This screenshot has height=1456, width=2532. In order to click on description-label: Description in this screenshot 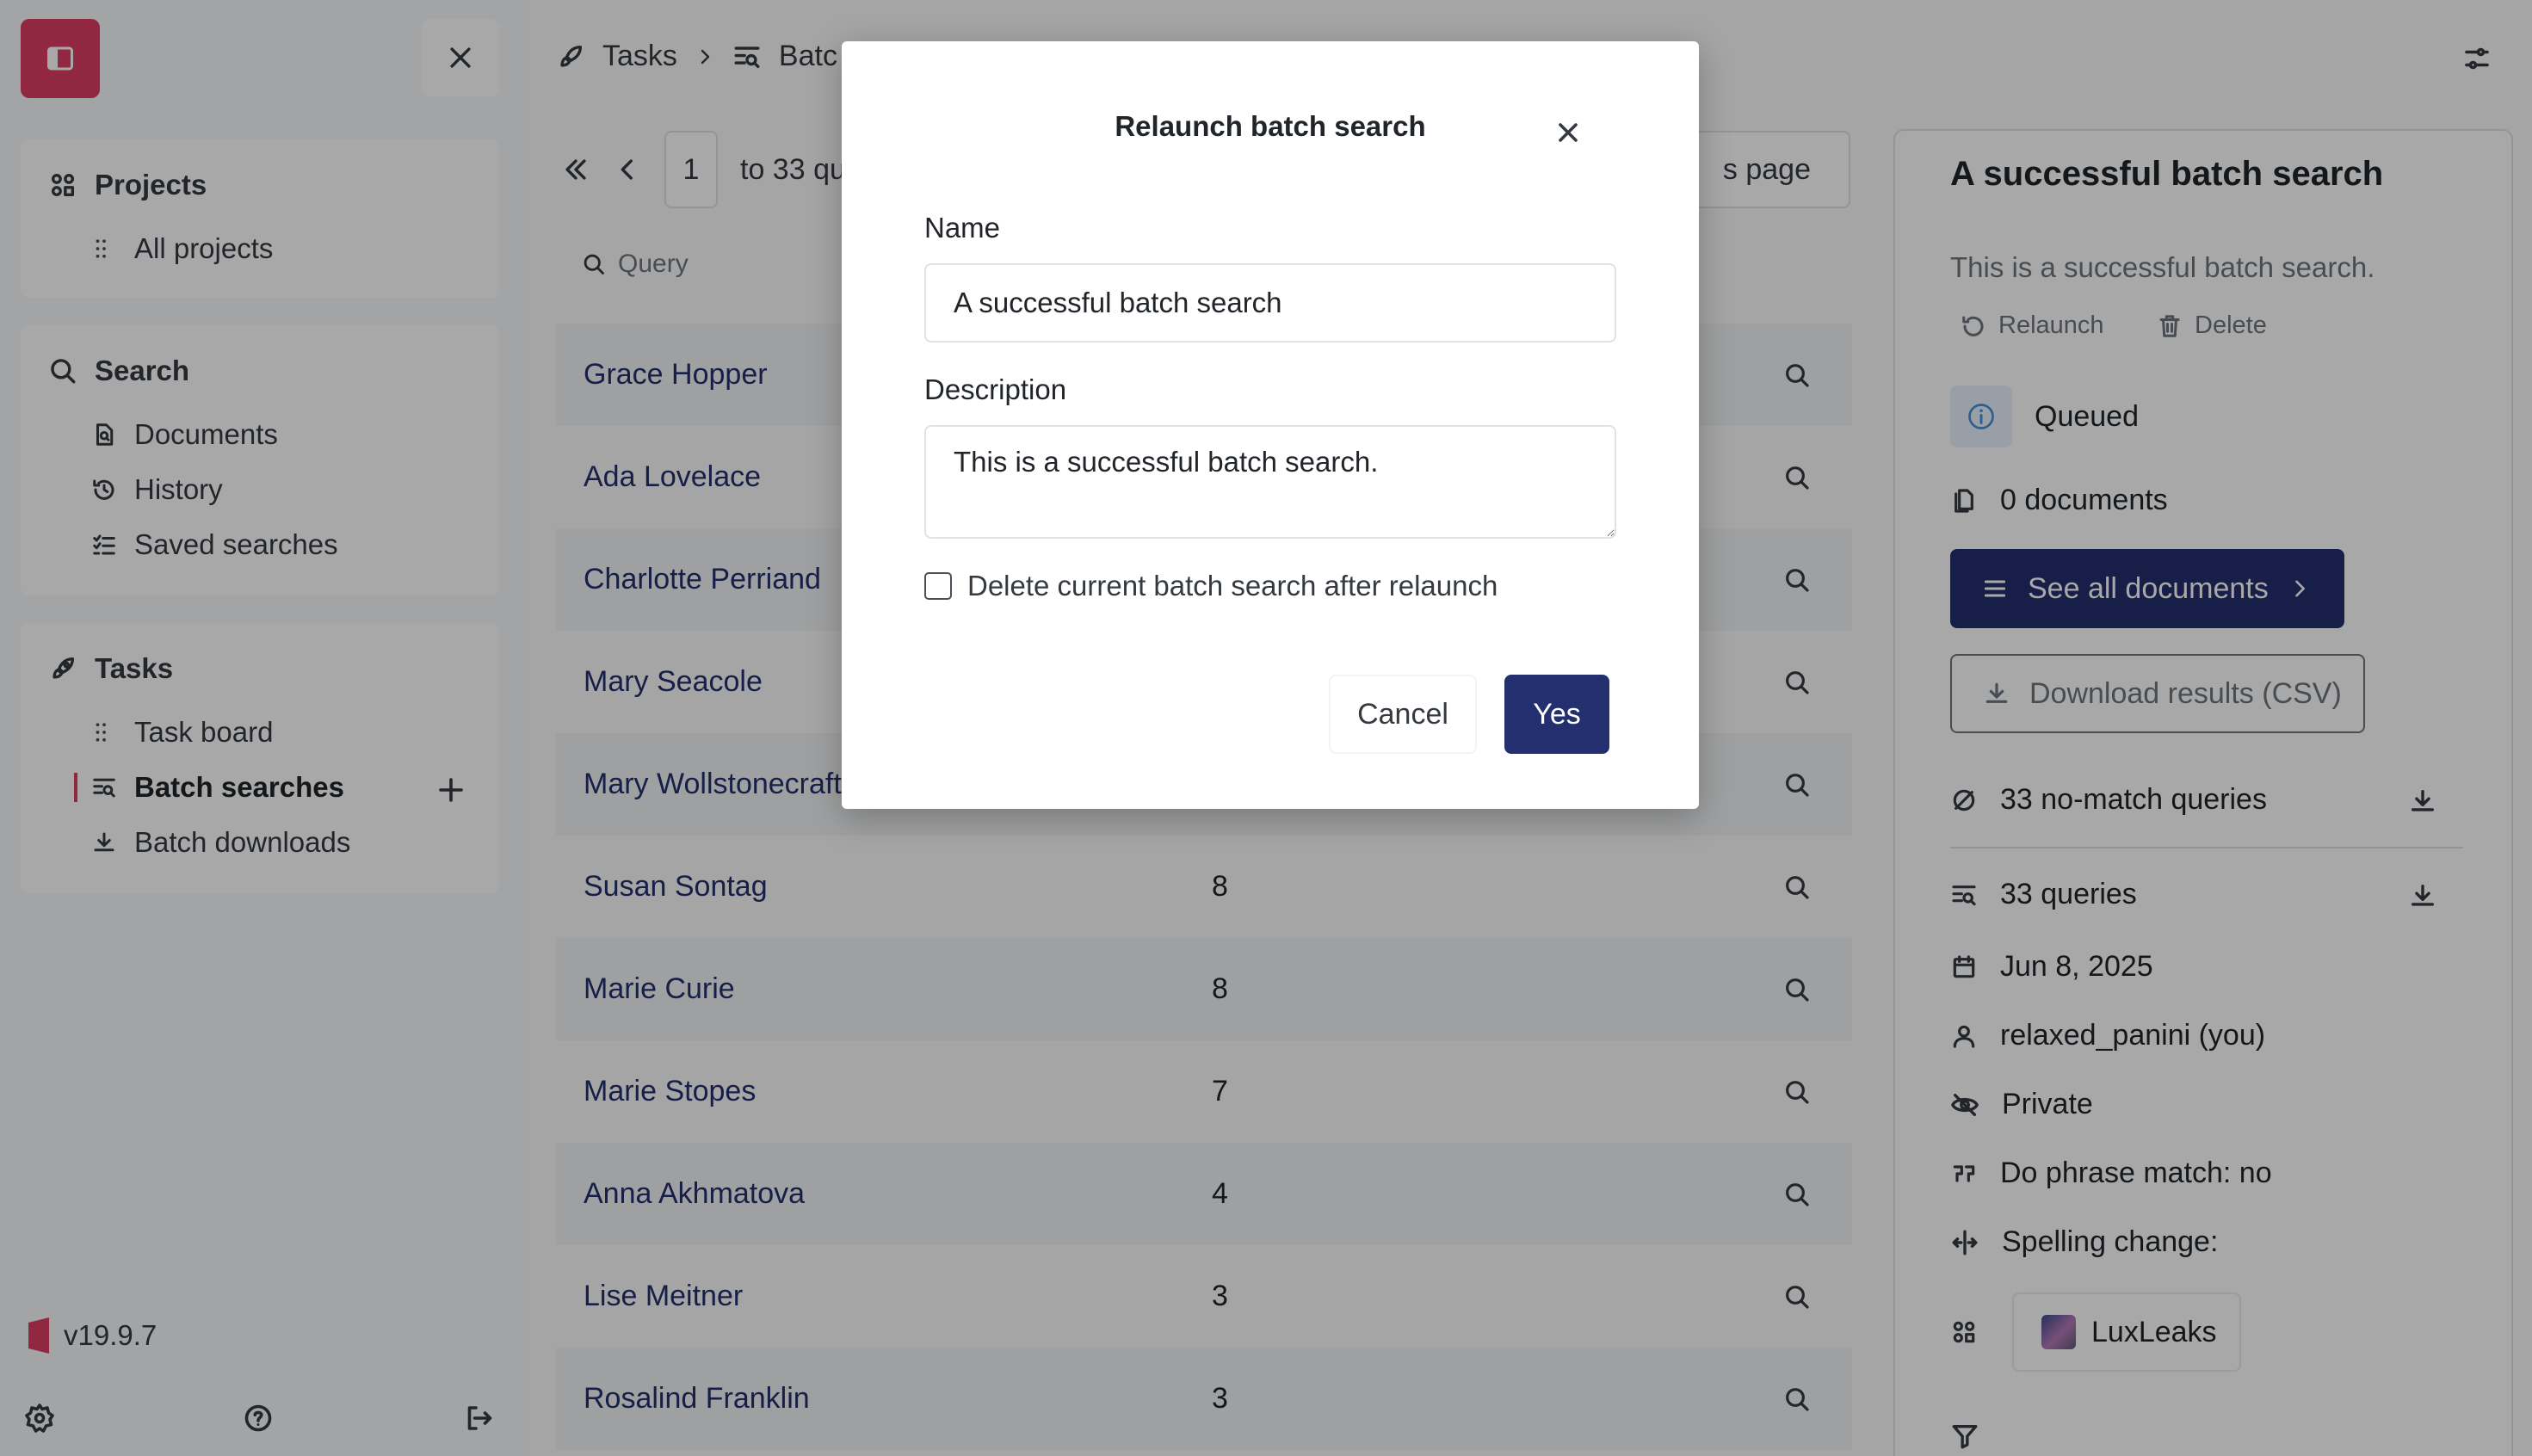, I will do `click(995, 389)`.